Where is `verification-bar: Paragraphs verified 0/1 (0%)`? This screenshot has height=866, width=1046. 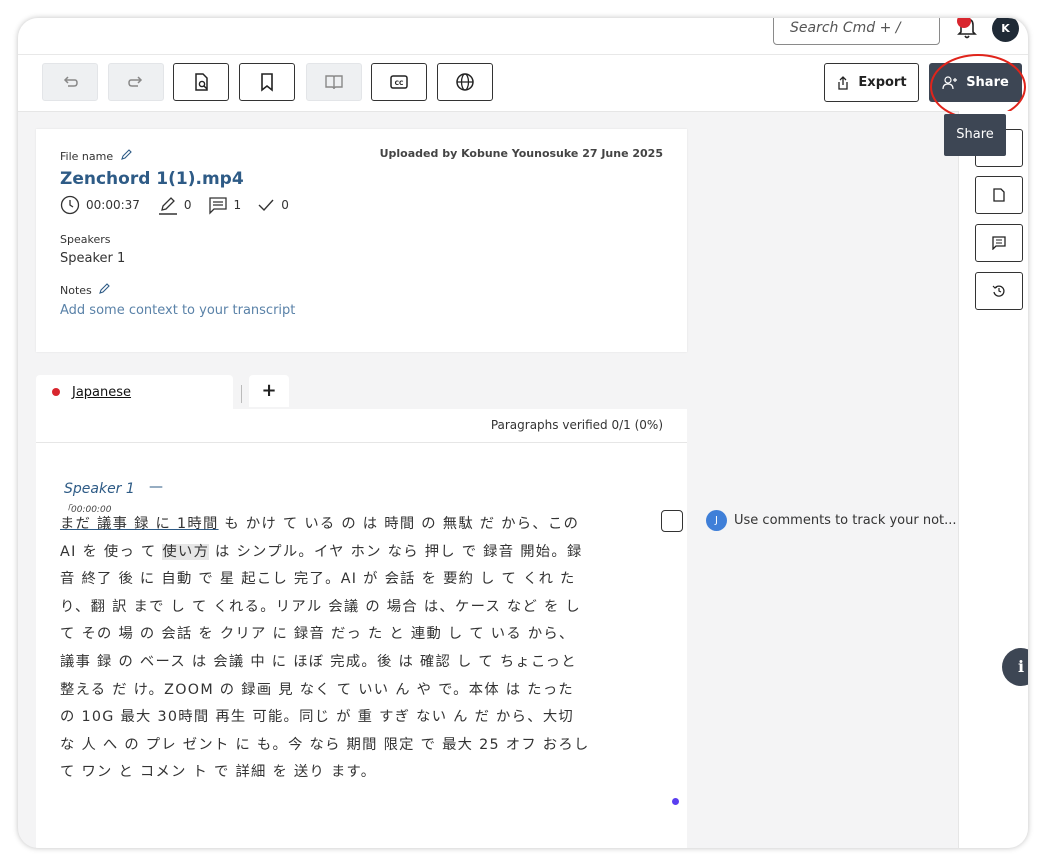 verification-bar: Paragraphs verified 0/1 (0%) is located at coordinates (361, 426).